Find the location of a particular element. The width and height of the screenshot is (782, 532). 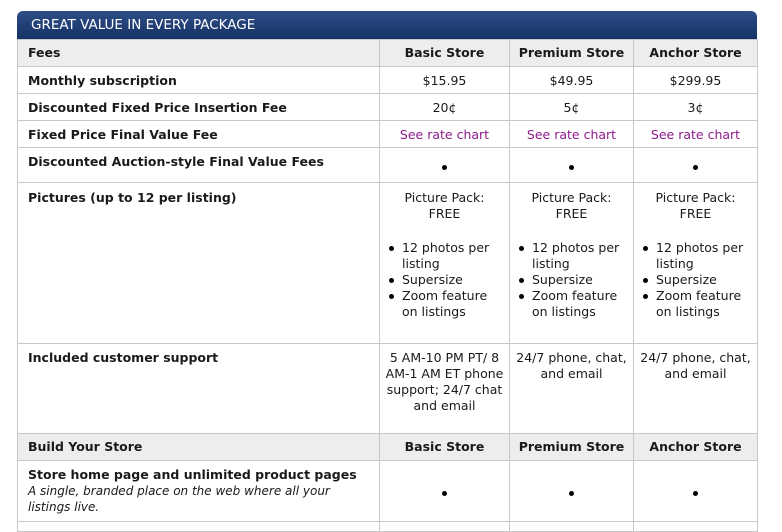

support-premium: 24/7 phone, chat, and email is located at coordinates (571, 388).